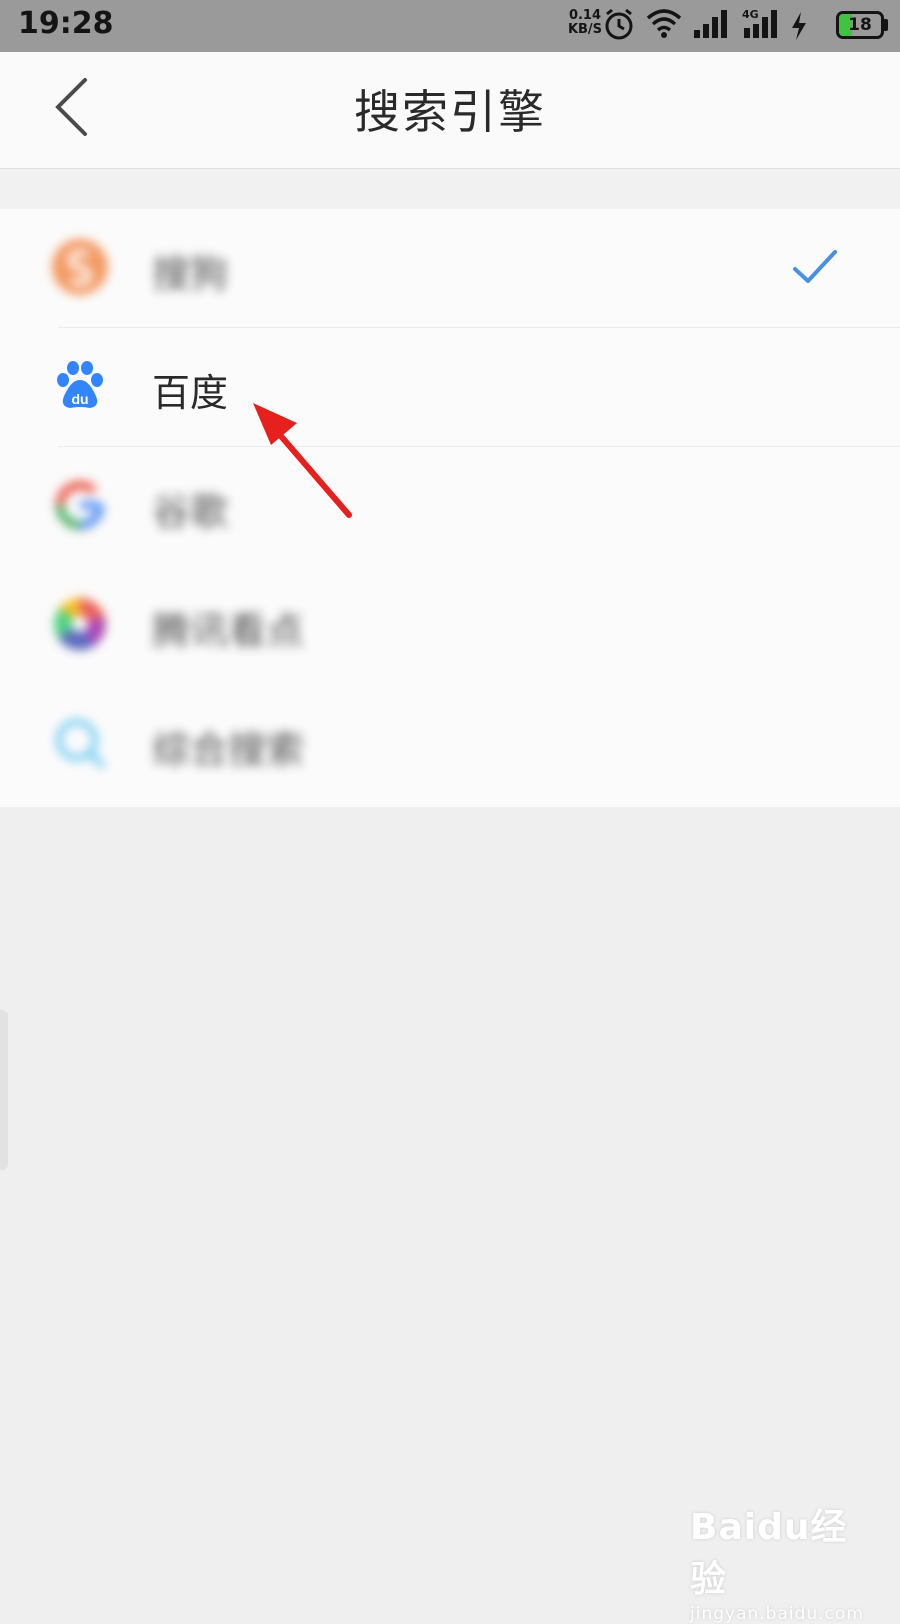 The height and width of the screenshot is (1624, 900). Describe the element at coordinates (80, 505) in the screenshot. I see `google-icon` at that location.